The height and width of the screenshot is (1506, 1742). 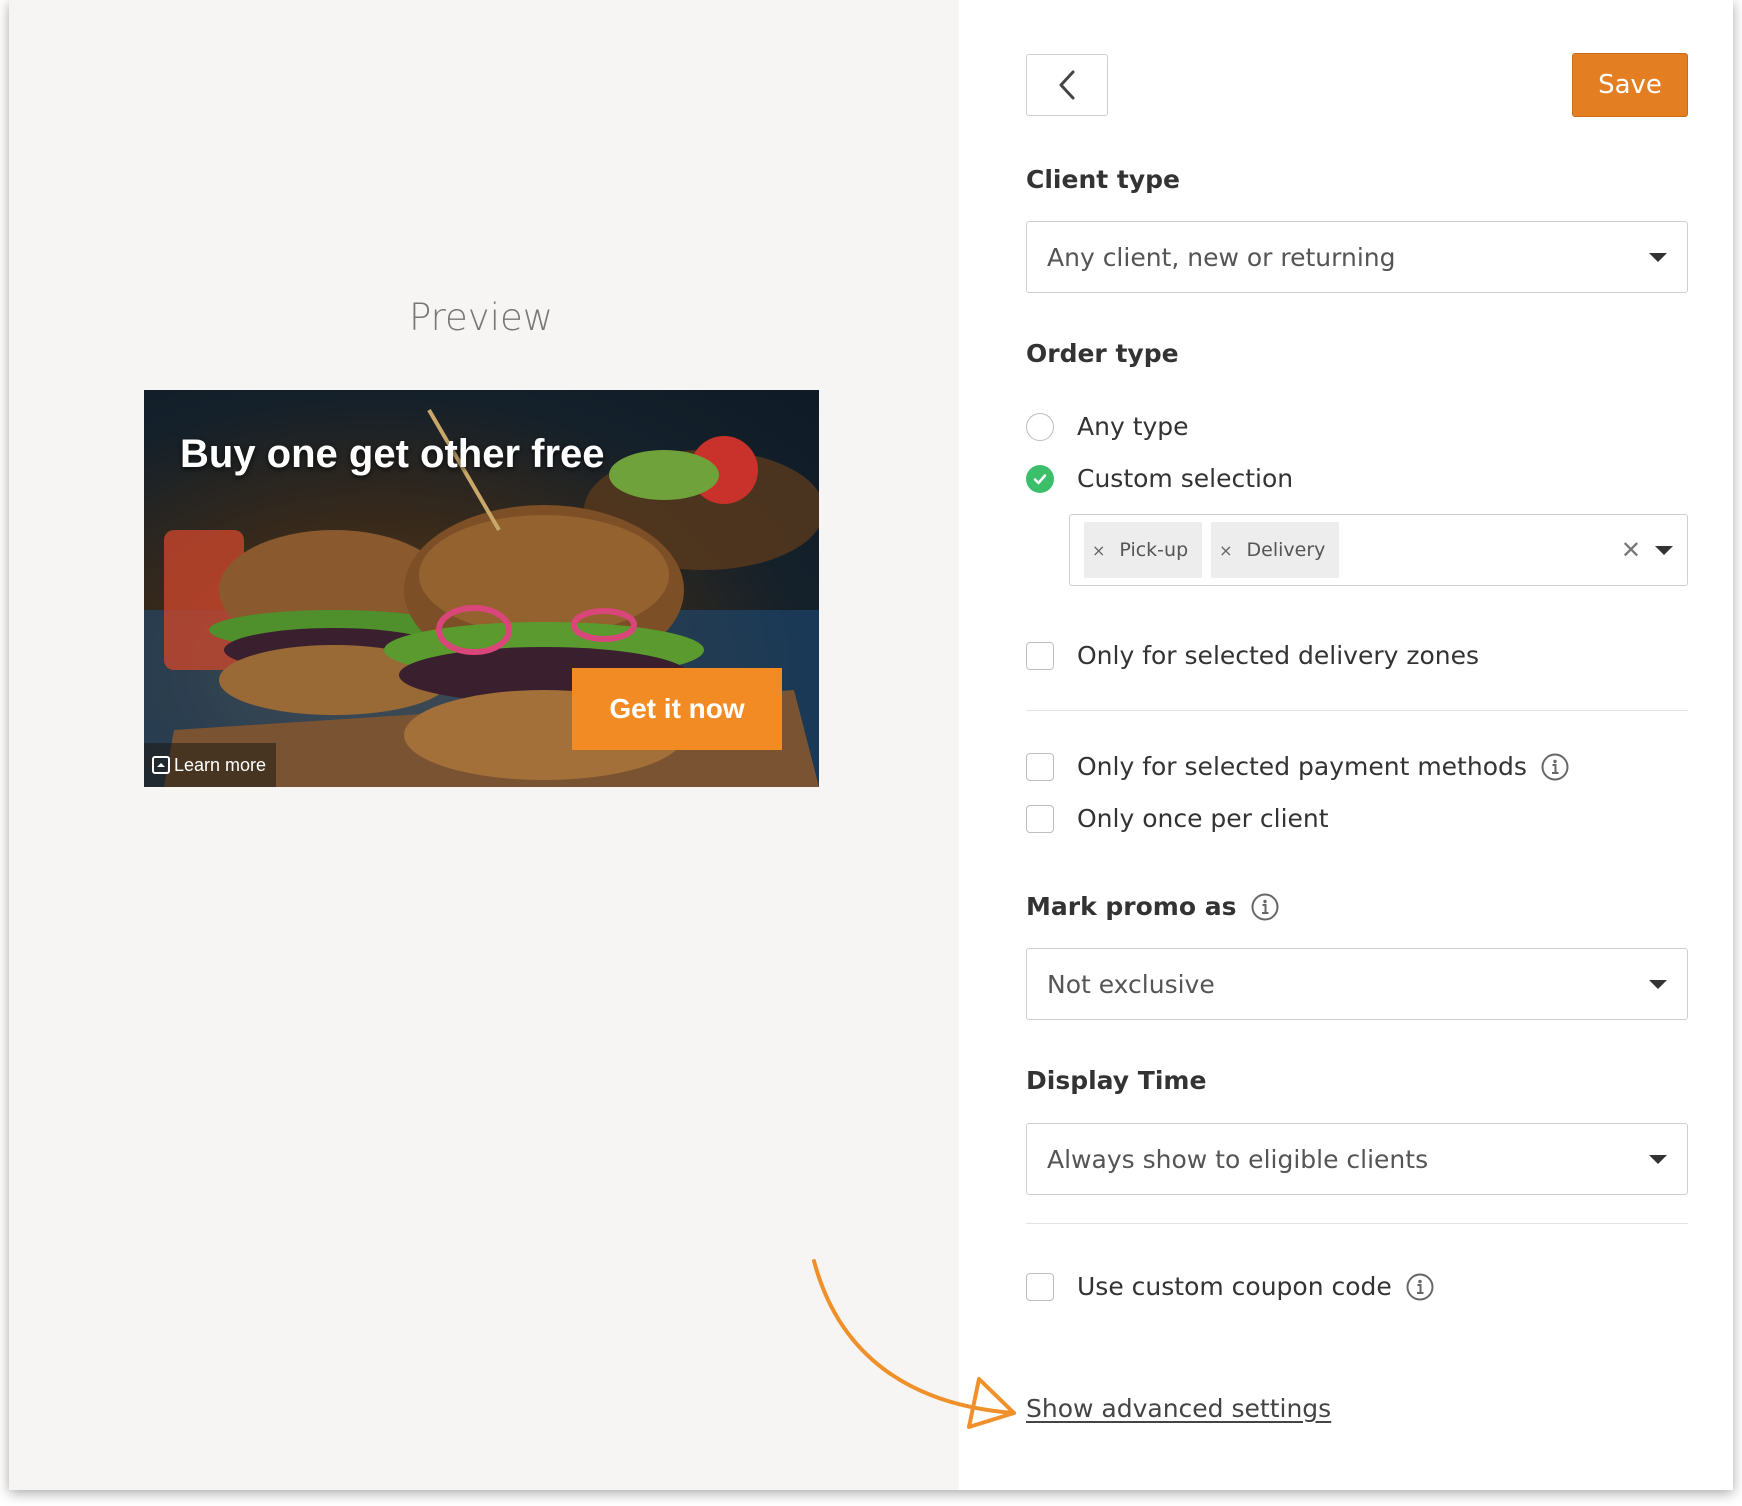 I want to click on chip-pickup: × Pick-up, so click(x=1143, y=550).